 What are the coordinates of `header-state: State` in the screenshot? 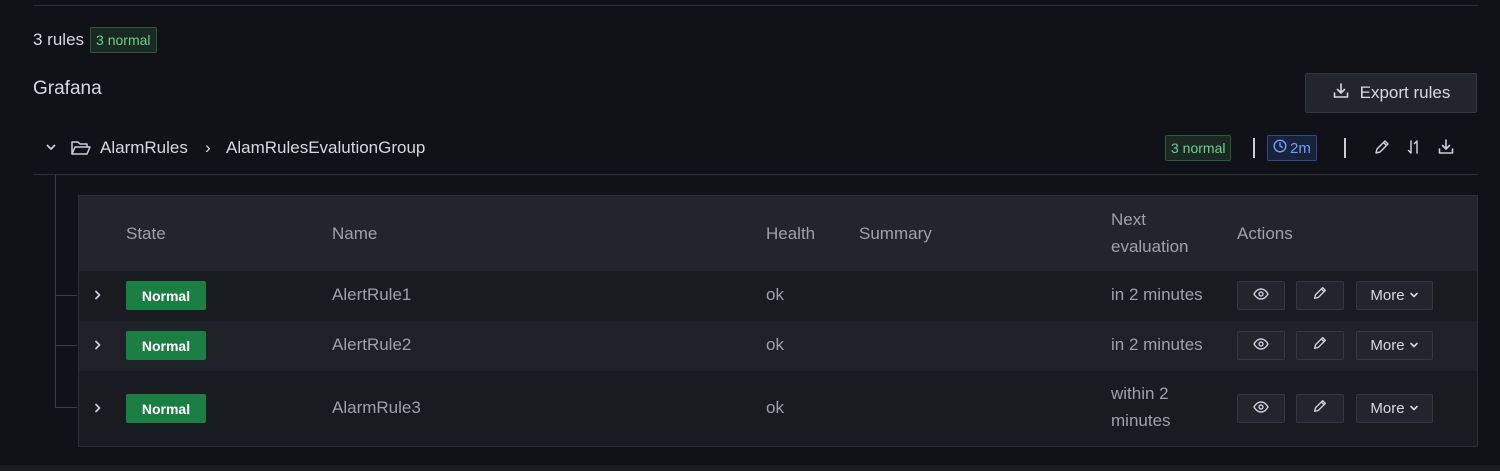 It's located at (146, 233).